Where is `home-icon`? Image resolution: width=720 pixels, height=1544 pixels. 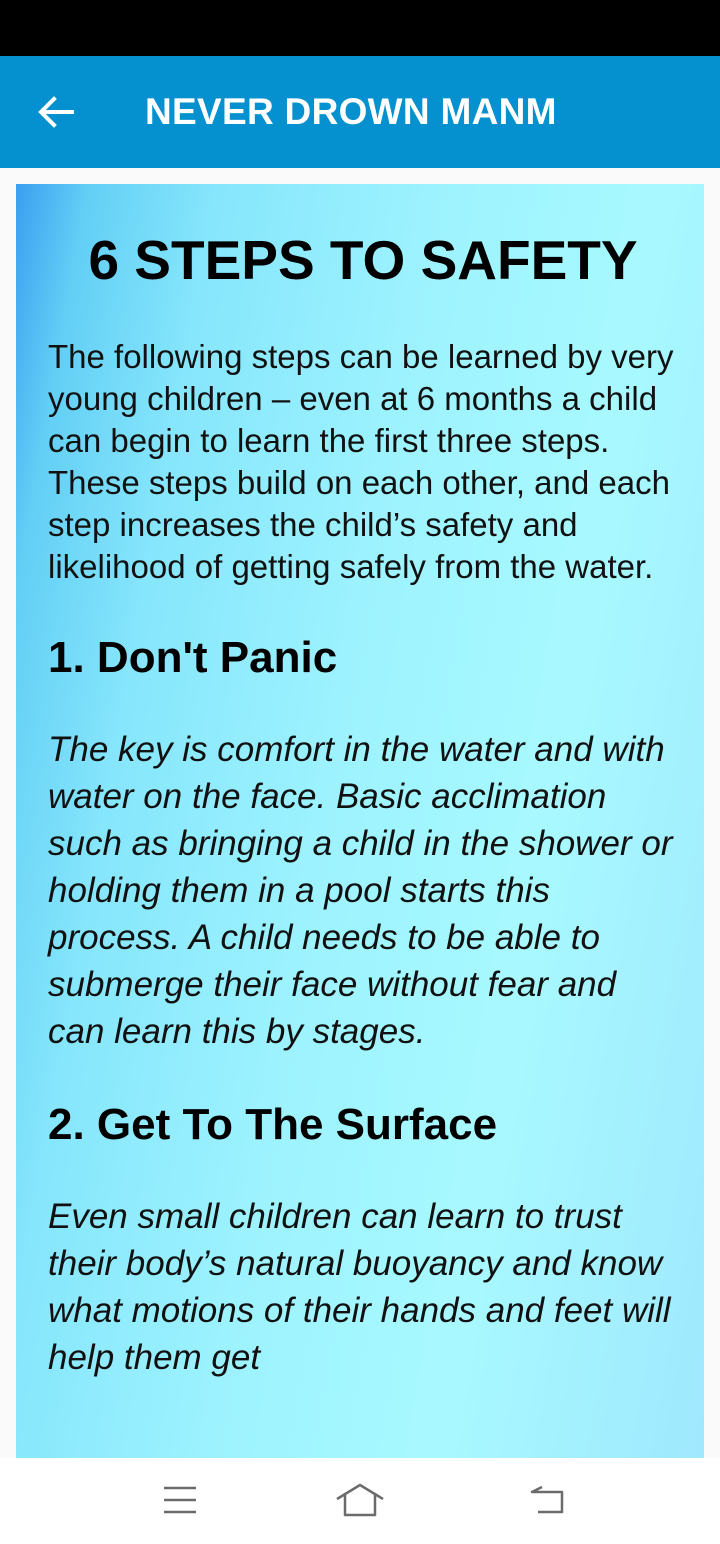 home-icon is located at coordinates (360, 1500).